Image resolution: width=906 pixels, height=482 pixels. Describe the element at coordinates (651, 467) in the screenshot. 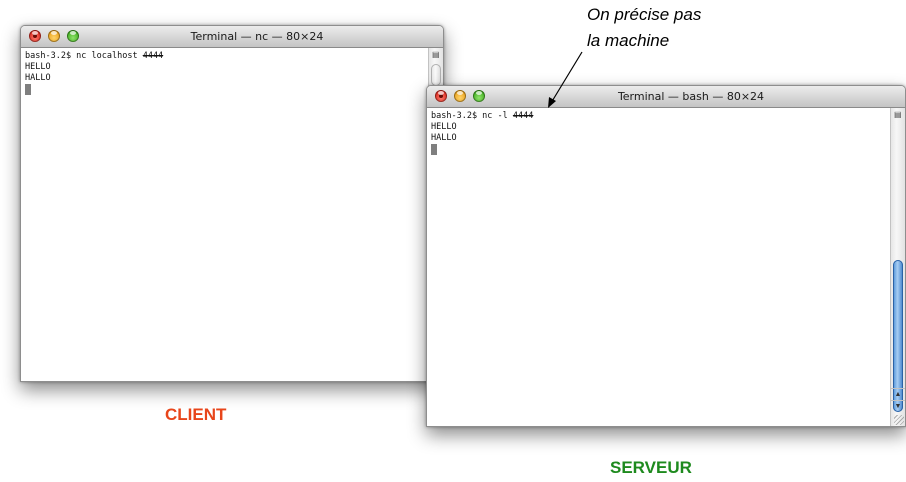

I see `server-caption: SERVEUR` at that location.